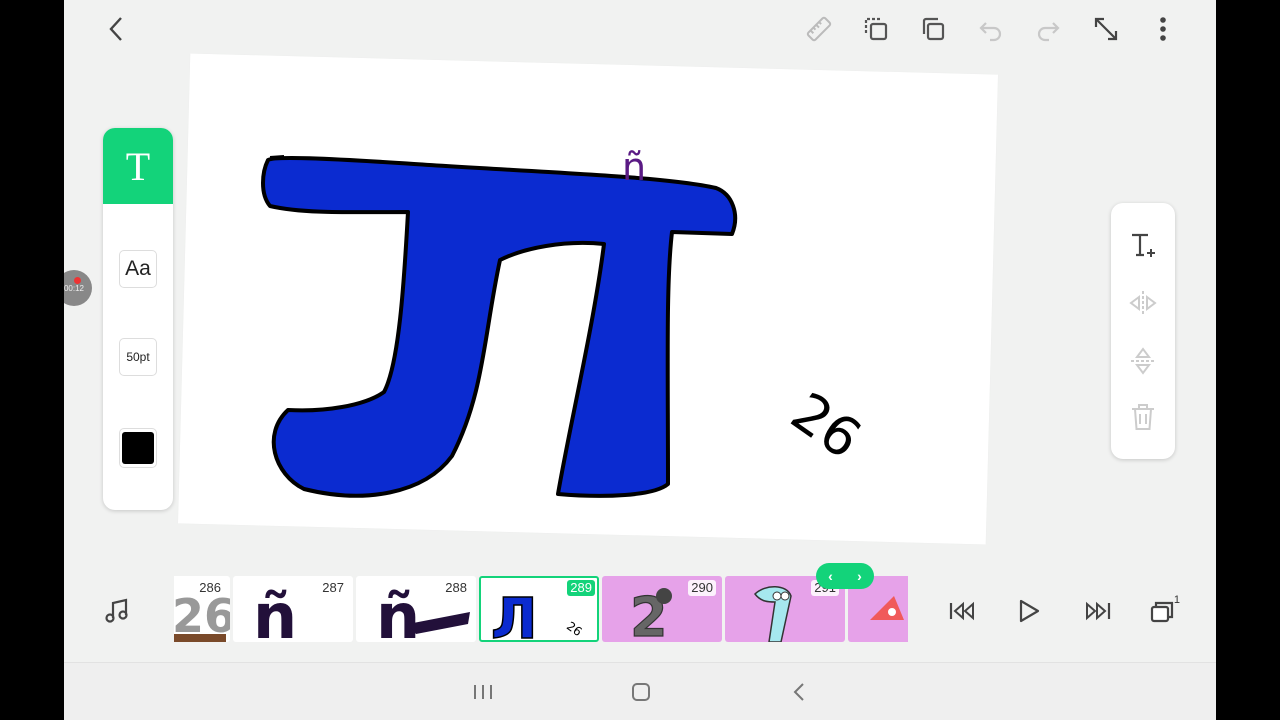 This screenshot has height=720, width=1280. Describe the element at coordinates (138, 319) in the screenshot. I see `text-options-panel: T Aa 50pt` at that location.